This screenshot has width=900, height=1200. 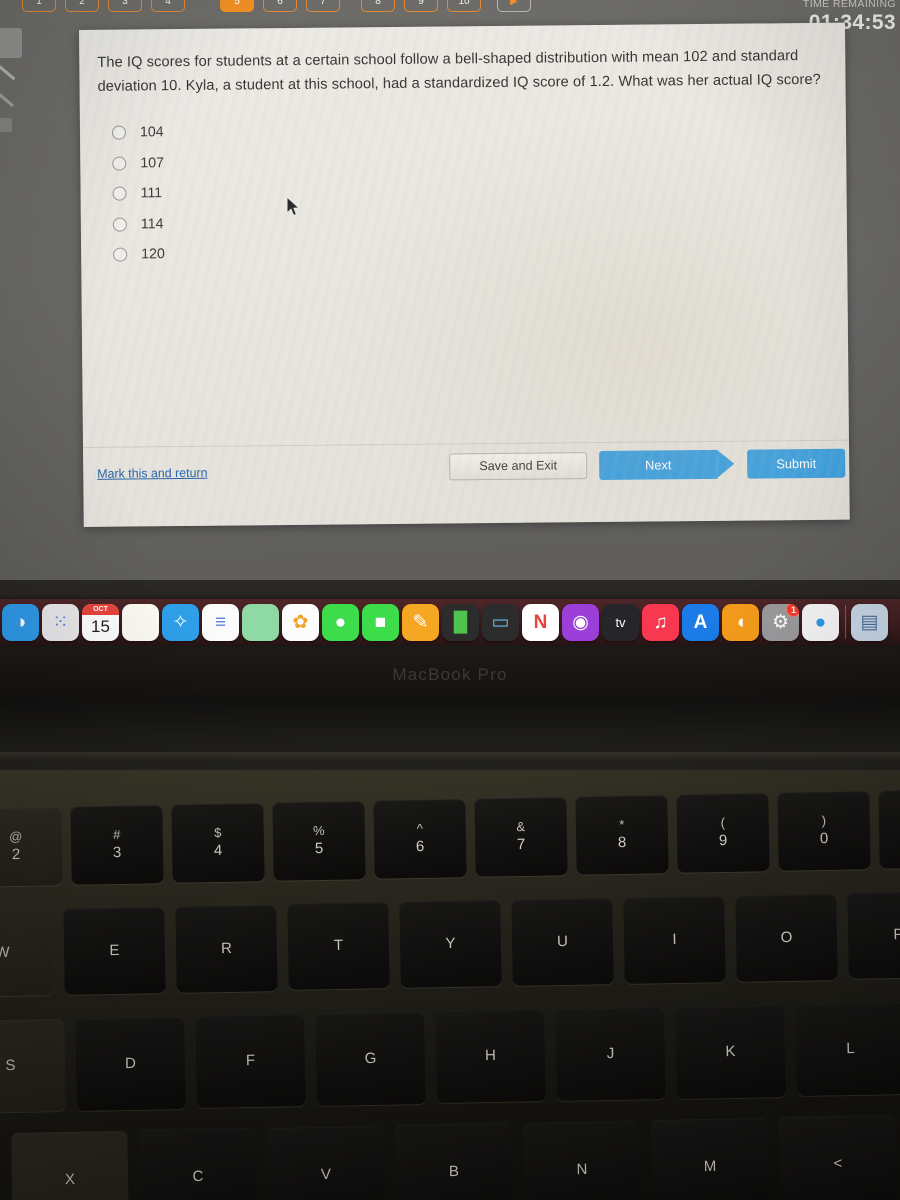 What do you see at coordinates (450, 944) in the screenshot?
I see `key-Y: Y` at bounding box center [450, 944].